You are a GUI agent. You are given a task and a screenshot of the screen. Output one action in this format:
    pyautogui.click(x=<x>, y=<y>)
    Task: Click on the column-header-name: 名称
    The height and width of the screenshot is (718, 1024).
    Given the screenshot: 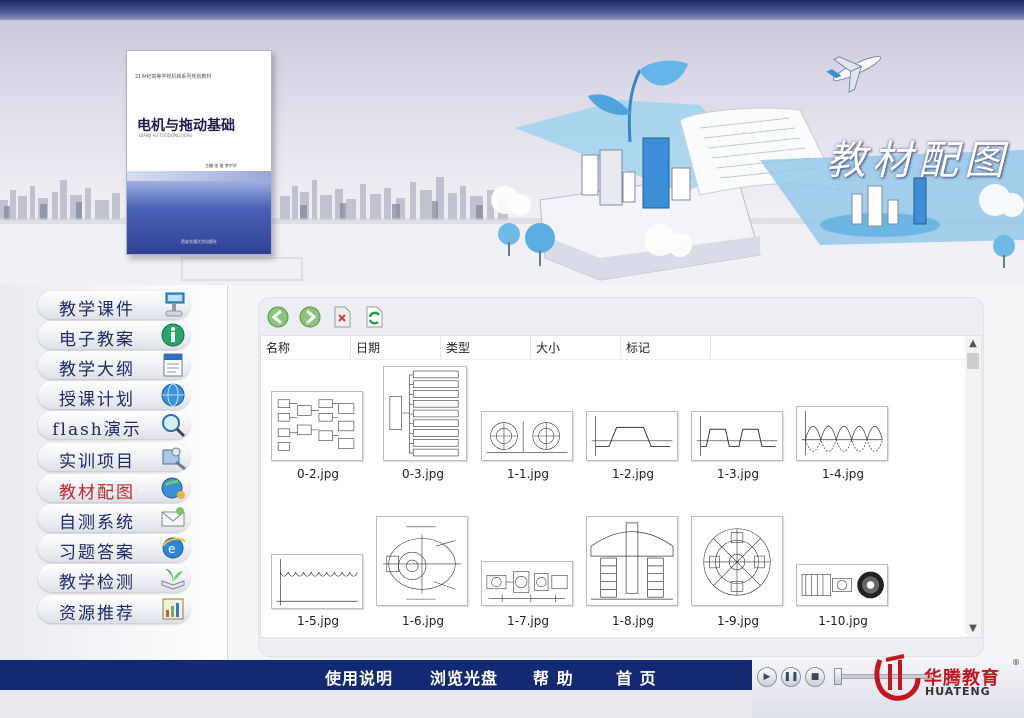 What is the action you would take?
    pyautogui.click(x=306, y=348)
    